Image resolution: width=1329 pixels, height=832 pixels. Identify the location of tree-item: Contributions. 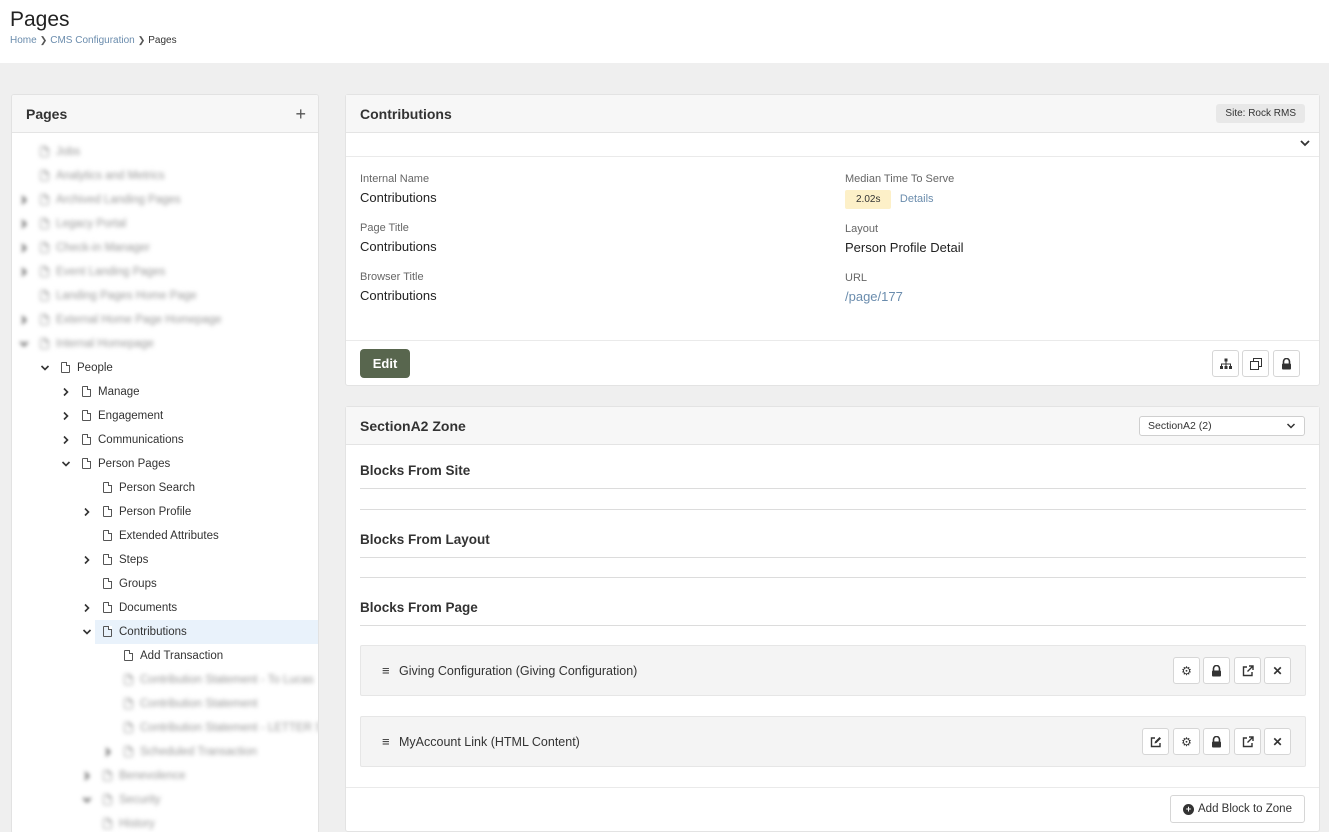
(165, 632).